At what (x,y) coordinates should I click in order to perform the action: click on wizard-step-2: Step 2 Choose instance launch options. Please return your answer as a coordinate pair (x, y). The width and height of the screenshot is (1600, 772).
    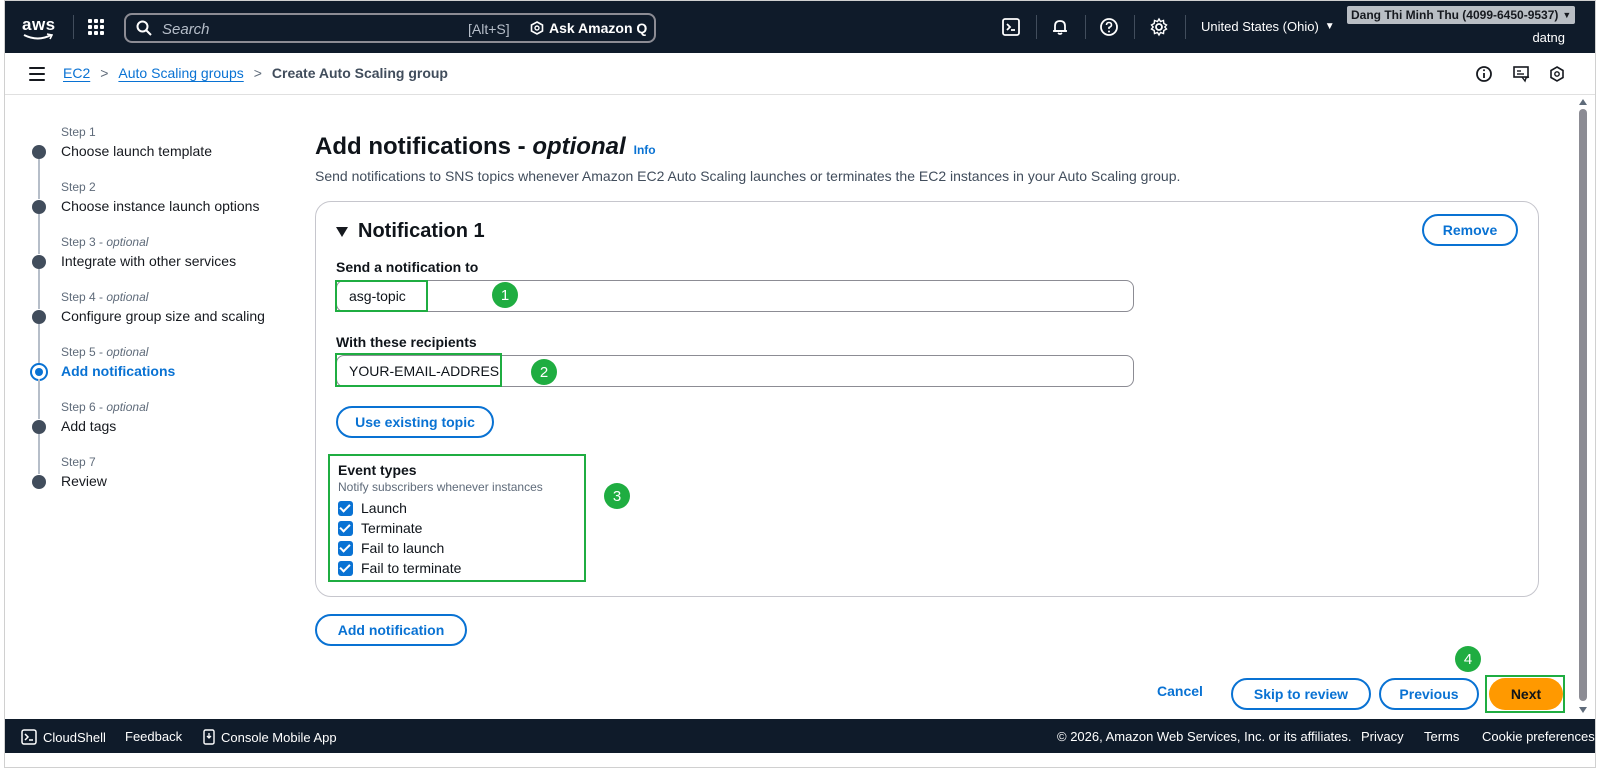
    Looking at the image, I should click on (159, 211).